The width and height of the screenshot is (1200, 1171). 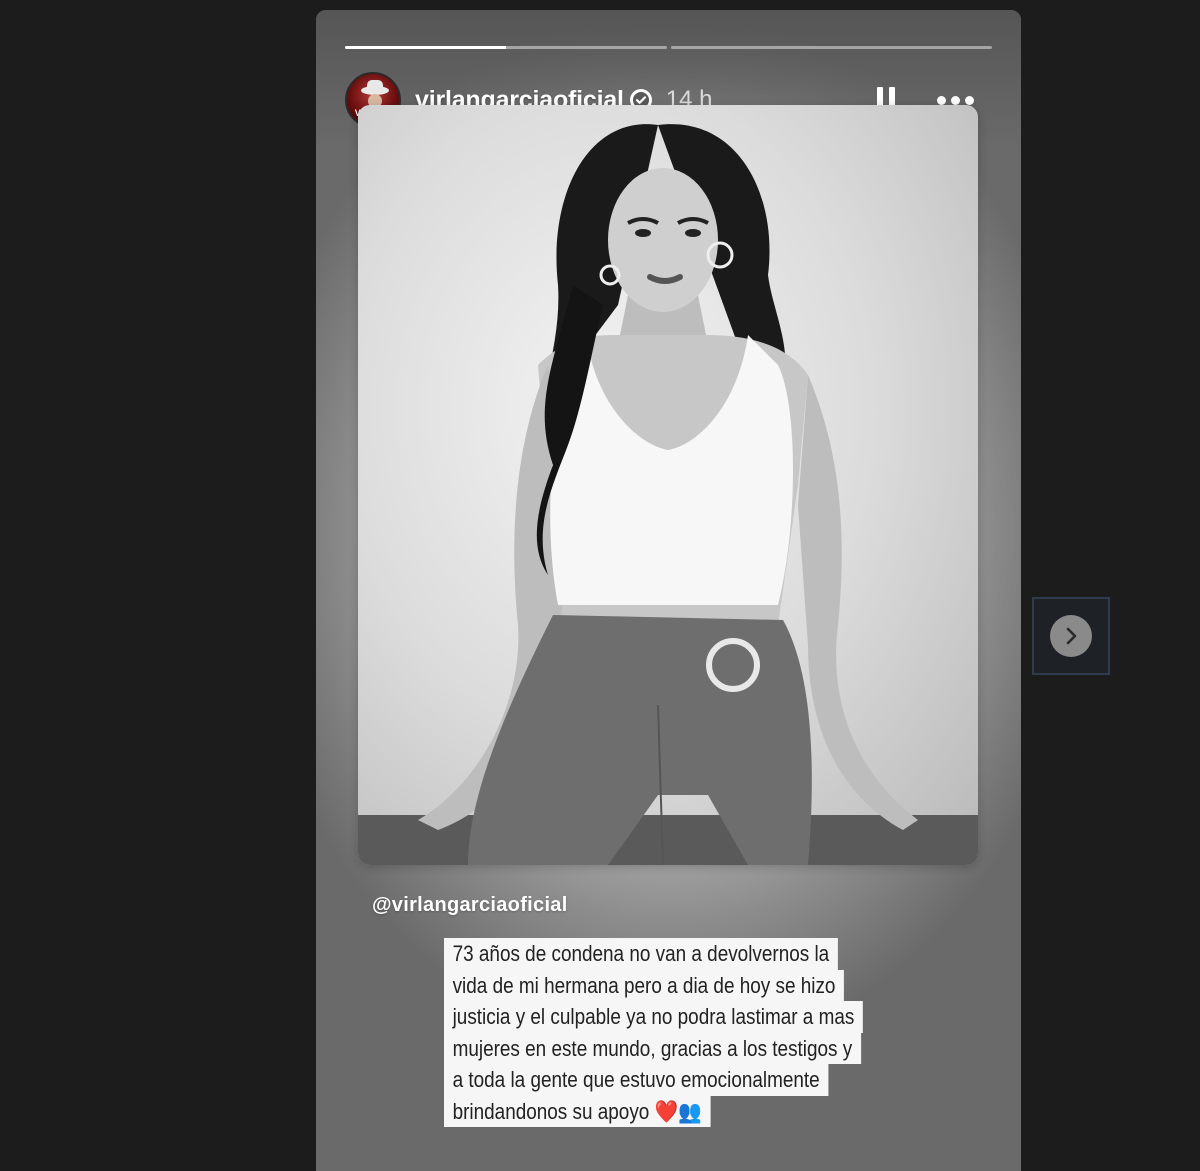 What do you see at coordinates (470, 905) in the screenshot?
I see `mention-sticker: @virlangarciaoficial` at bounding box center [470, 905].